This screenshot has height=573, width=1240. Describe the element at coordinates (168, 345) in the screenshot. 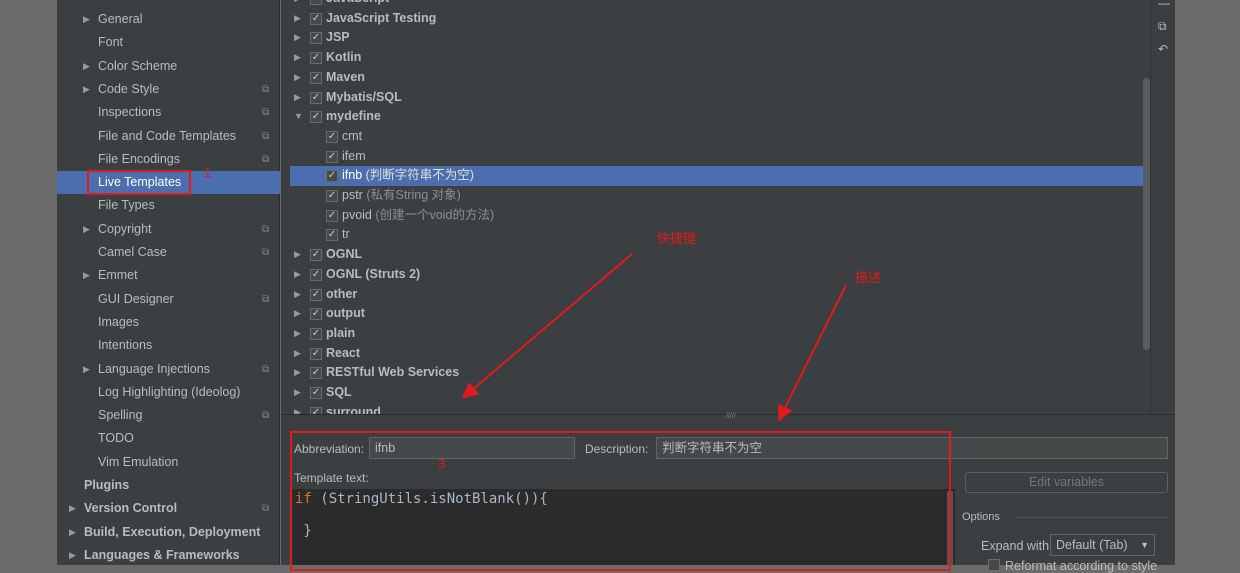

I see `sidebar-item: Intentions` at that location.